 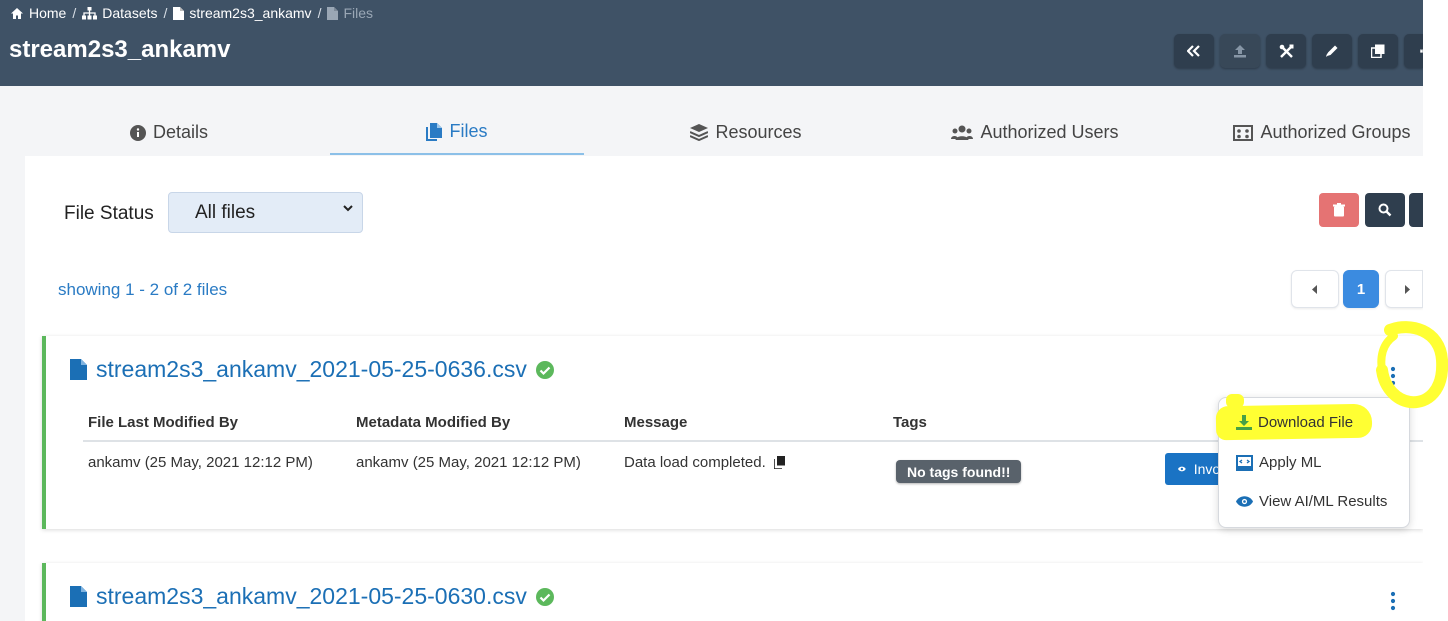 I want to click on breadcrumb-dataset: stream2s3_ankamv, so click(x=242, y=13).